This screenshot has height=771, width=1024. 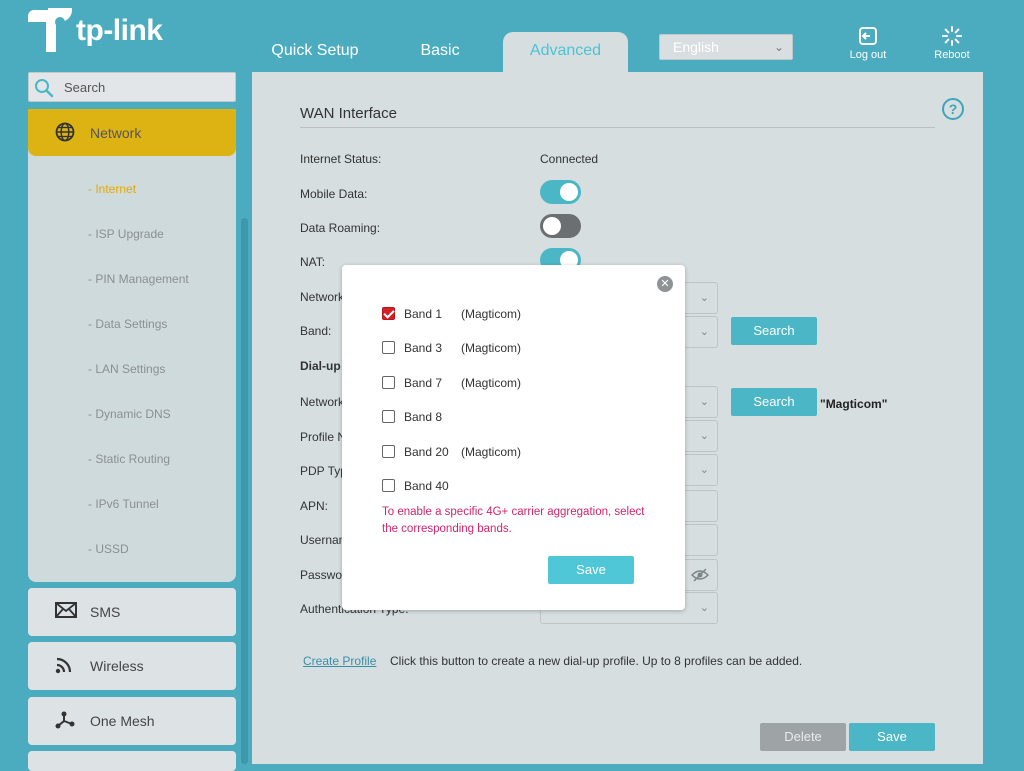 What do you see at coordinates (617, 127) in the screenshot?
I see `section-divider` at bounding box center [617, 127].